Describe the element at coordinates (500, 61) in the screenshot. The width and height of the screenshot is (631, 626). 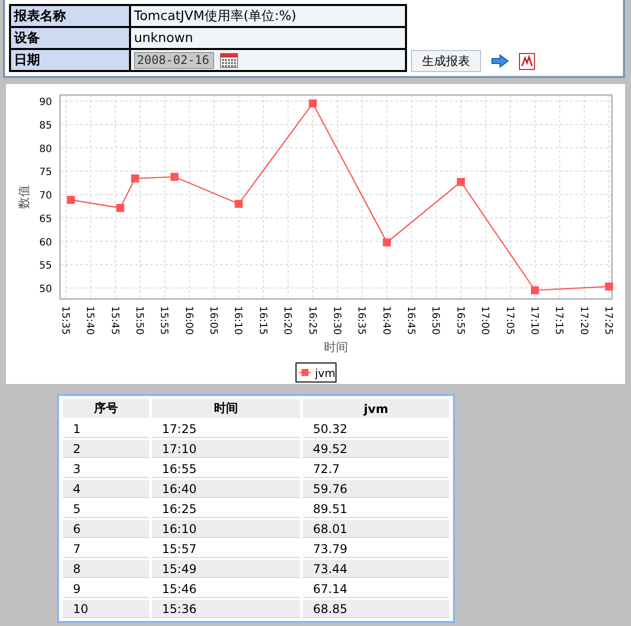
I see `arrow-right-icon` at that location.